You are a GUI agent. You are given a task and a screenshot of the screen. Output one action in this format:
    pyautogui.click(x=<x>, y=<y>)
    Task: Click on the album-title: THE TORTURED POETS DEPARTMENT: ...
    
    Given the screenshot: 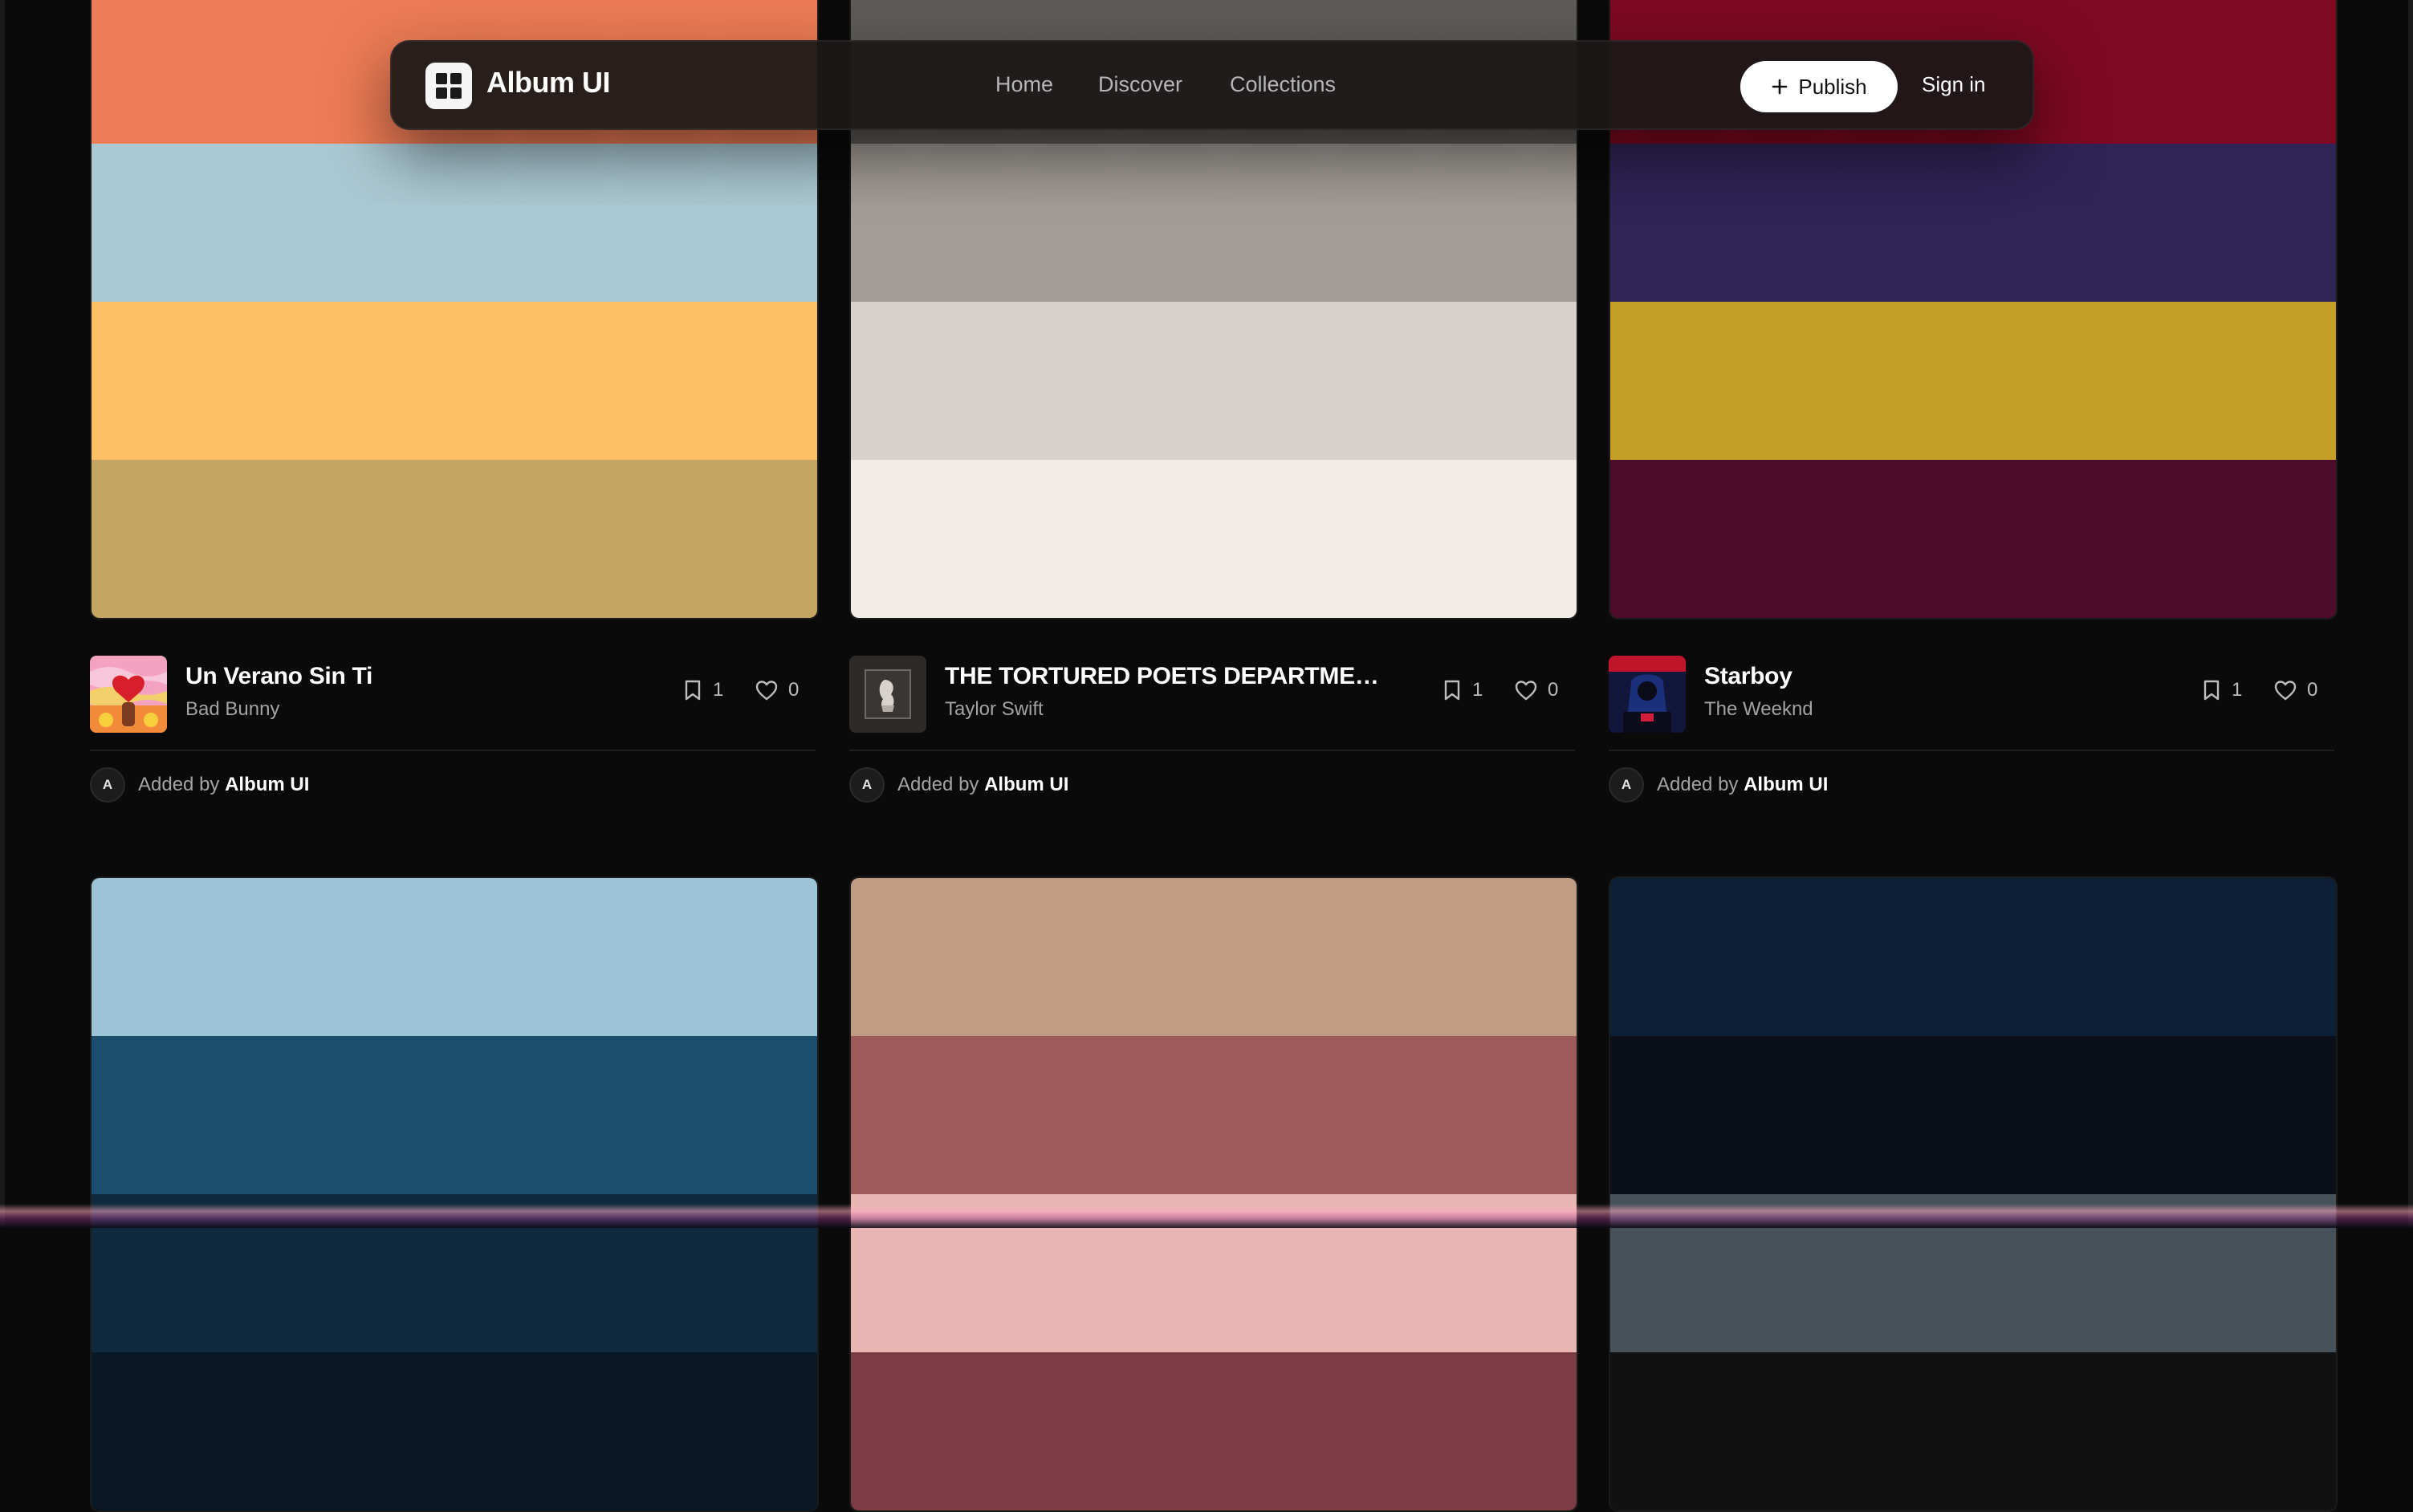 What is the action you would take?
    pyautogui.click(x=1169, y=676)
    